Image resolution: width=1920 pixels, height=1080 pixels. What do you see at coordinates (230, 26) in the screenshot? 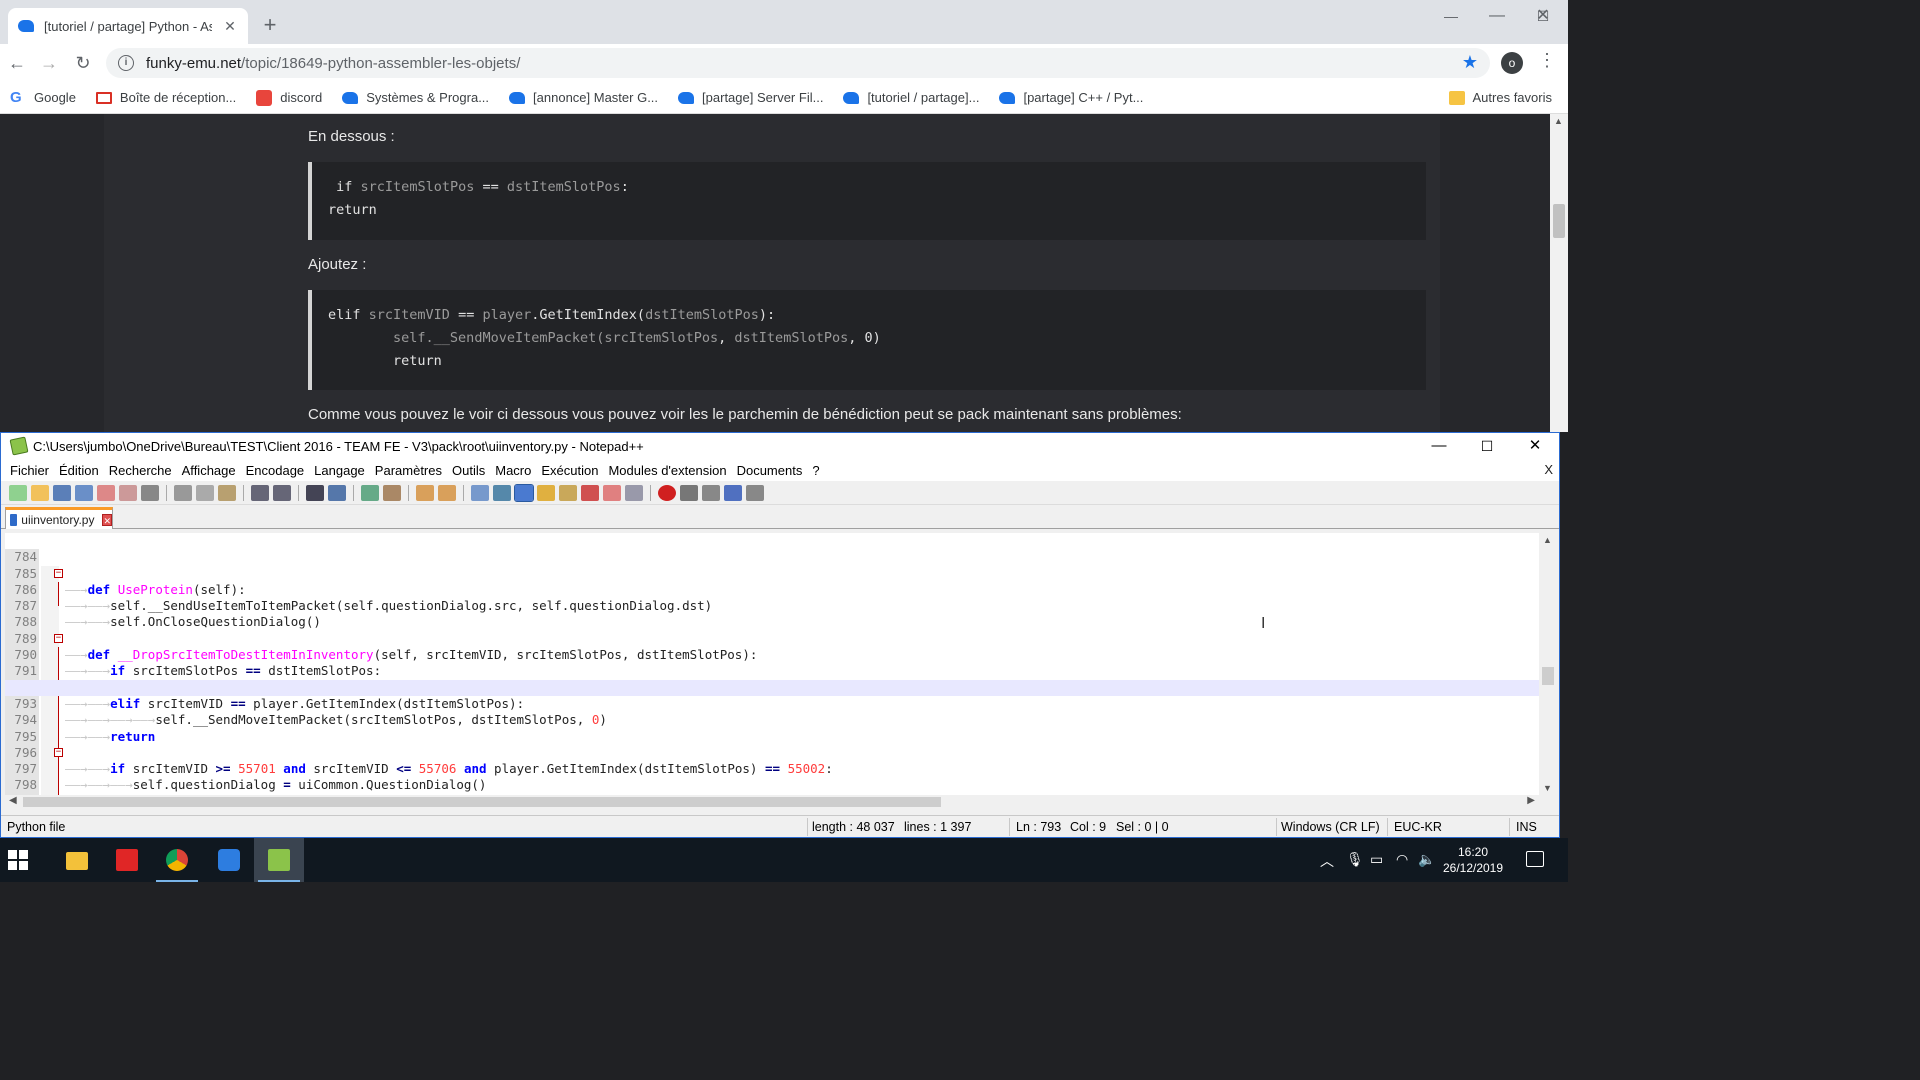
I see `tab-close-icon: ✕` at bounding box center [230, 26].